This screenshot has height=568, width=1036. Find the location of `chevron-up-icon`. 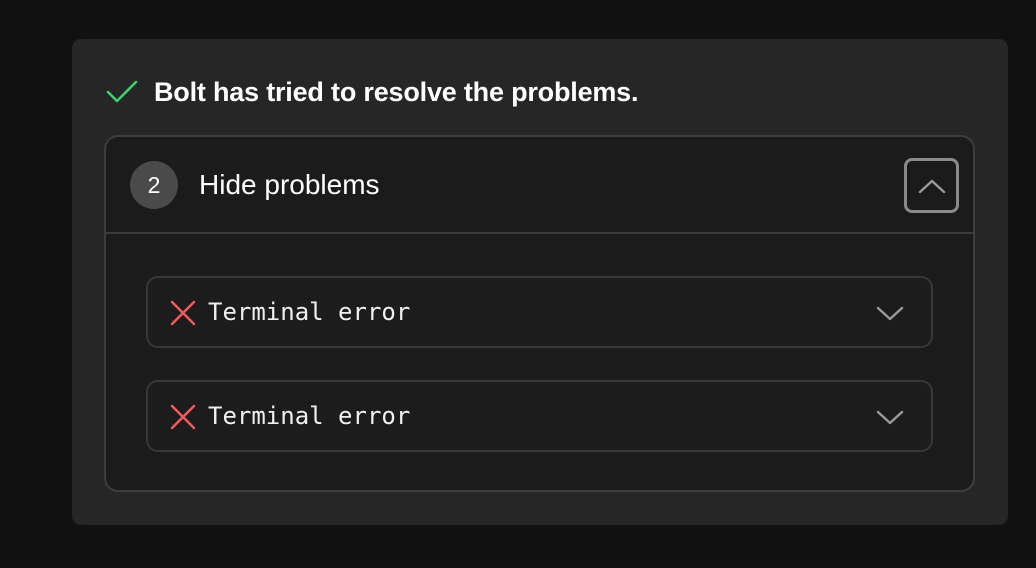

chevron-up-icon is located at coordinates (931, 186).